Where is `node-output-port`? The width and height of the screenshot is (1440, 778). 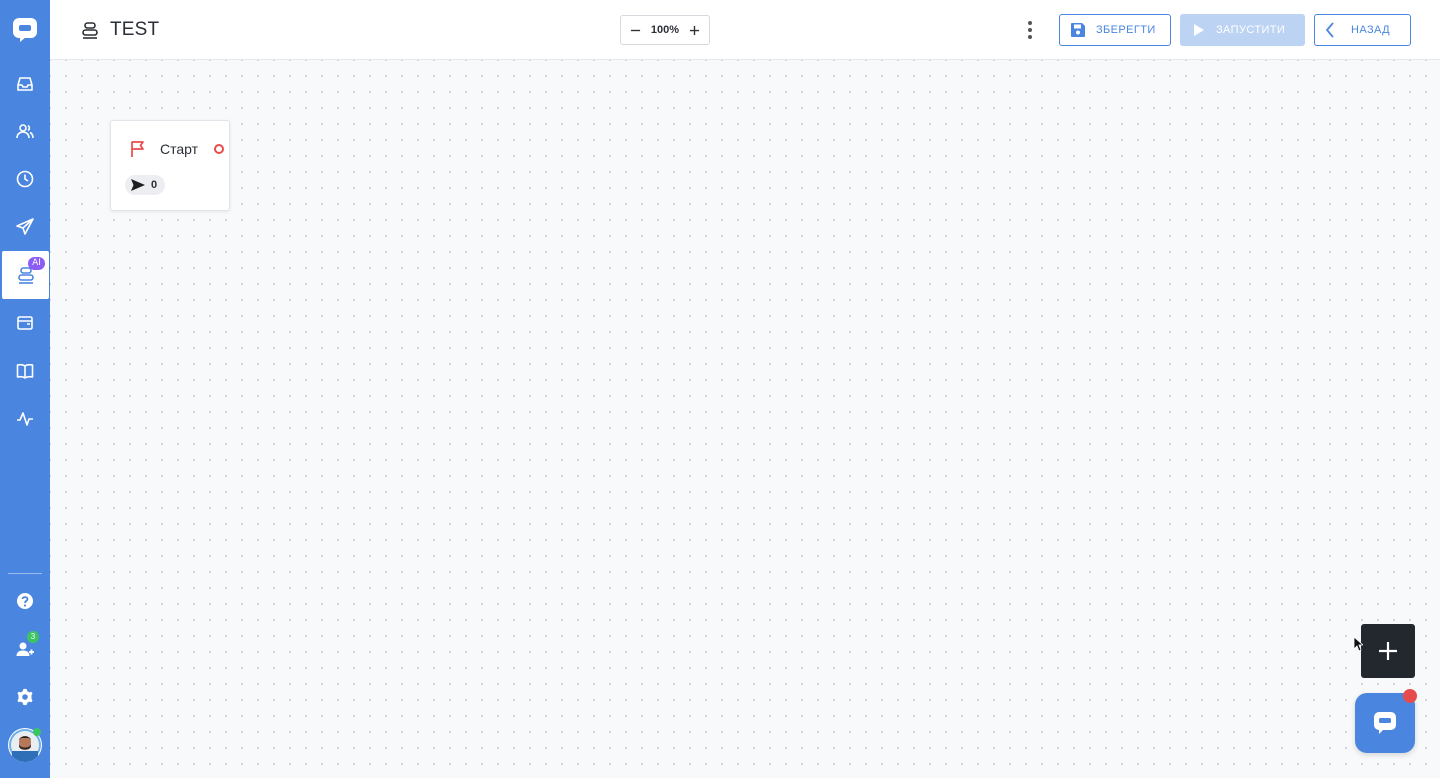
node-output-port is located at coordinates (219, 149).